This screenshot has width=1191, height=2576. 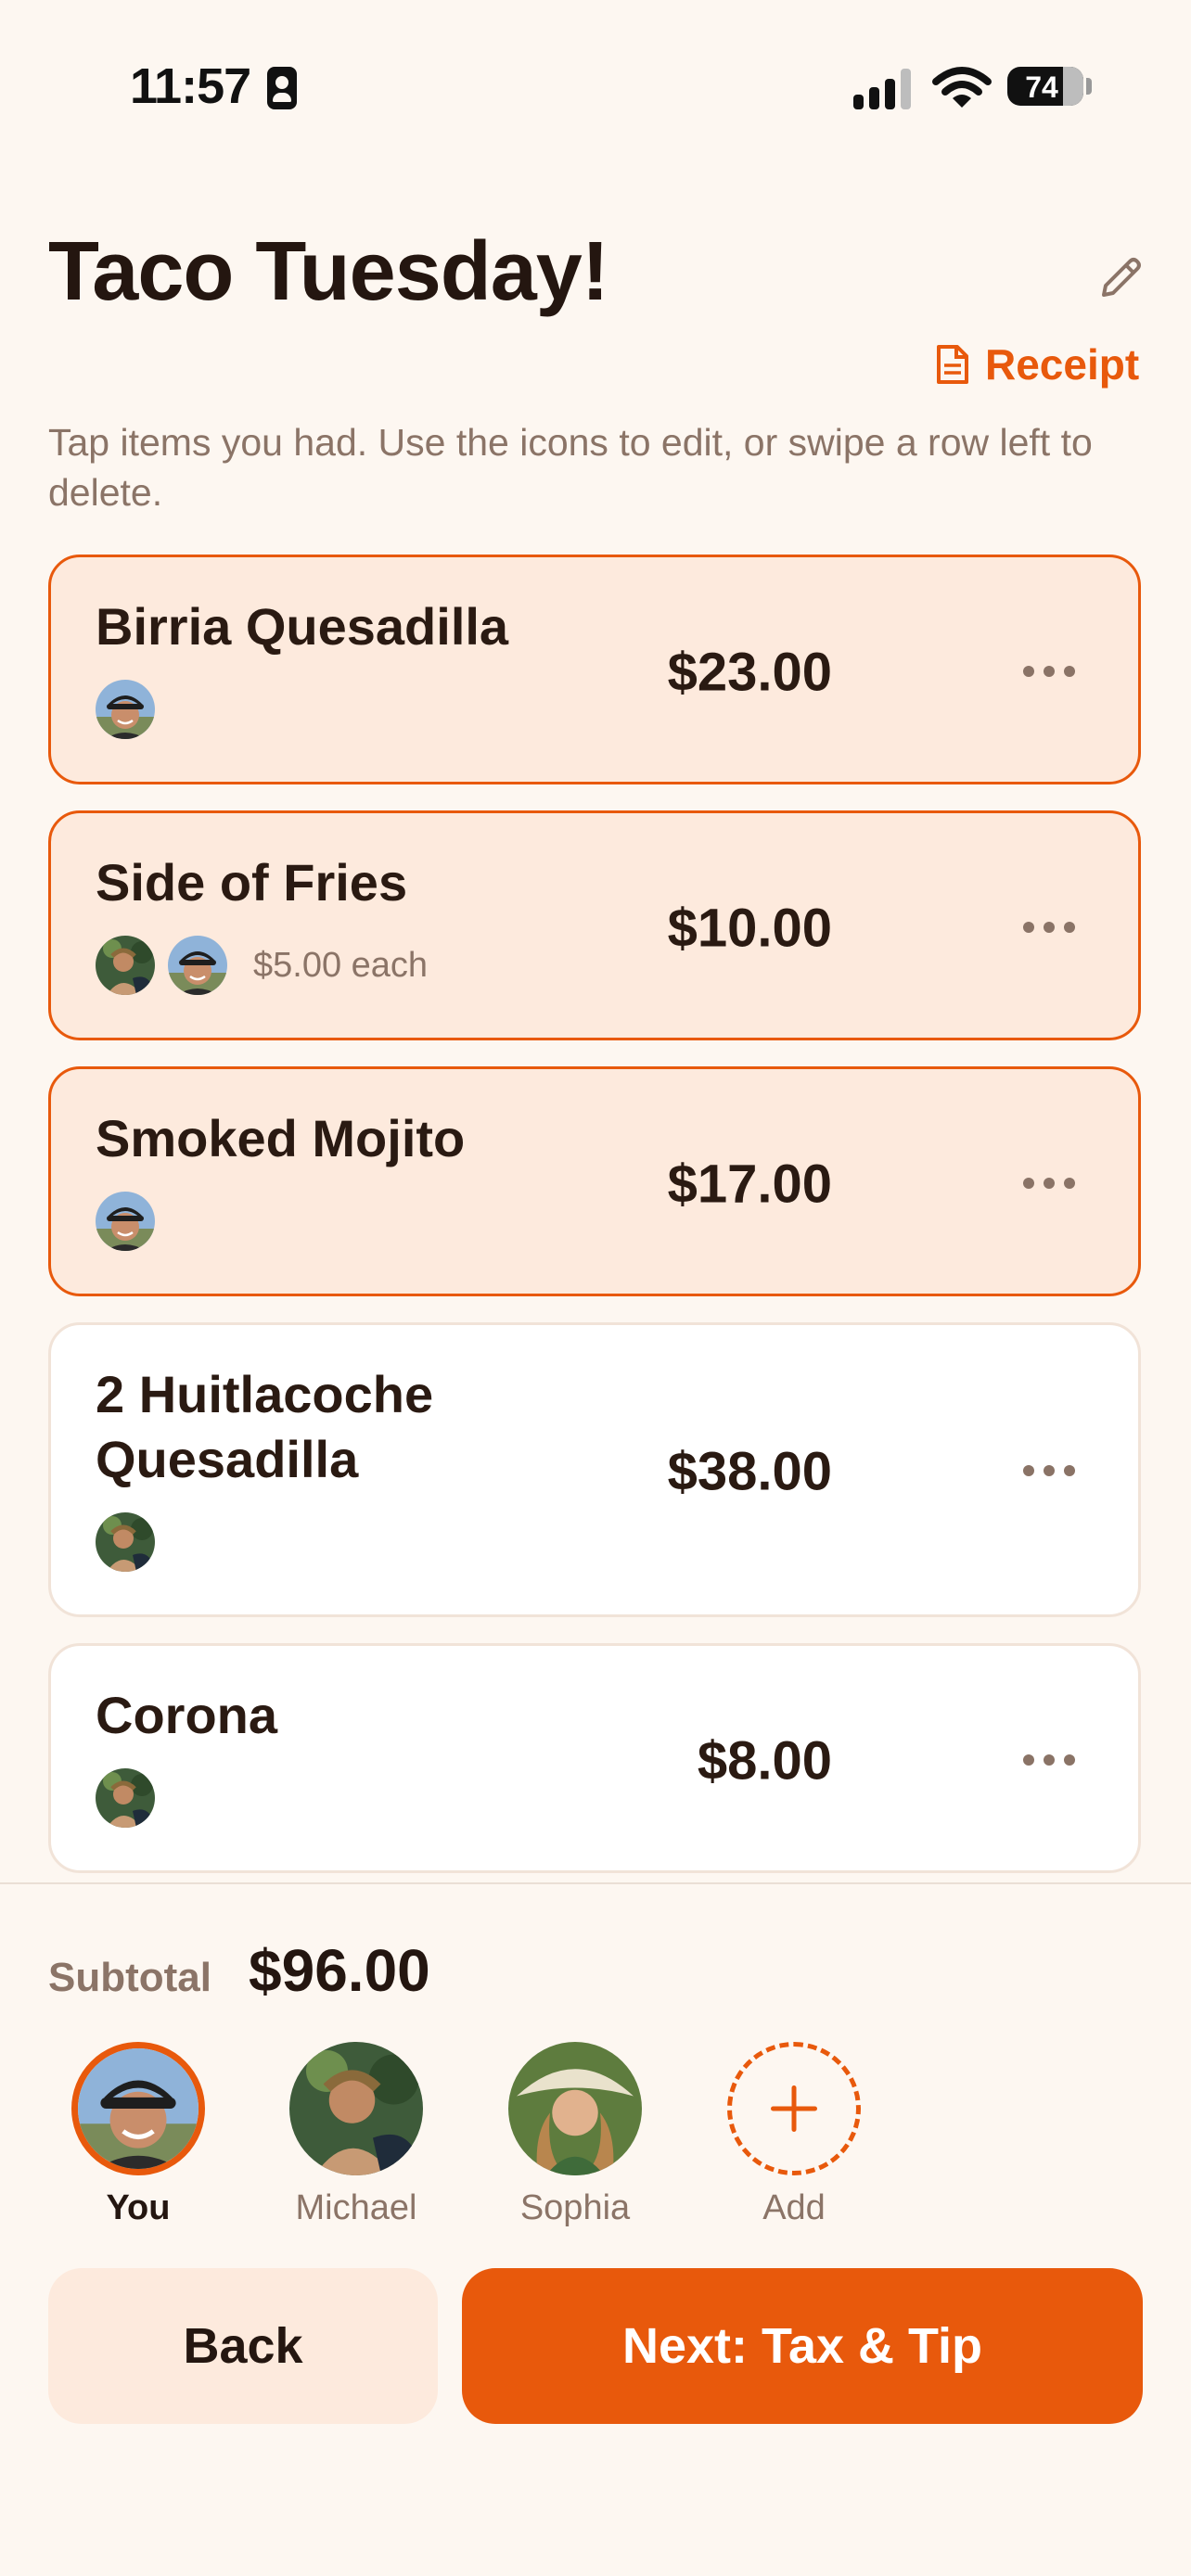 What do you see at coordinates (356, 2207) in the screenshot?
I see `person-name: Michael` at bounding box center [356, 2207].